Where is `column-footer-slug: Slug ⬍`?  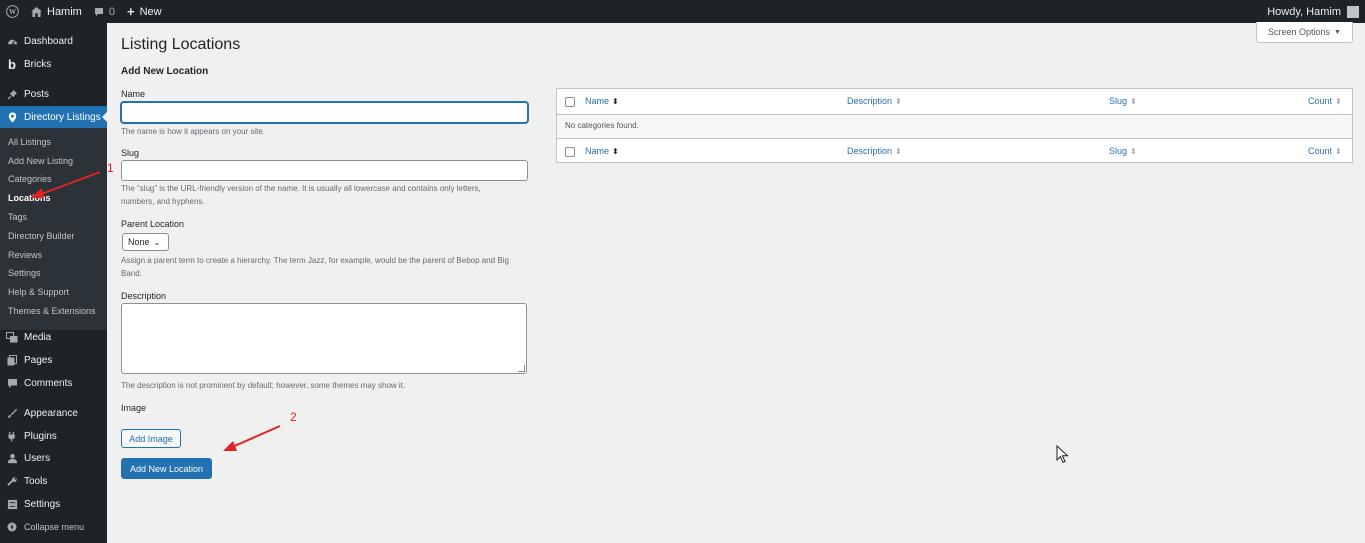 column-footer-slug: Slug ⬍ is located at coordinates (1123, 151).